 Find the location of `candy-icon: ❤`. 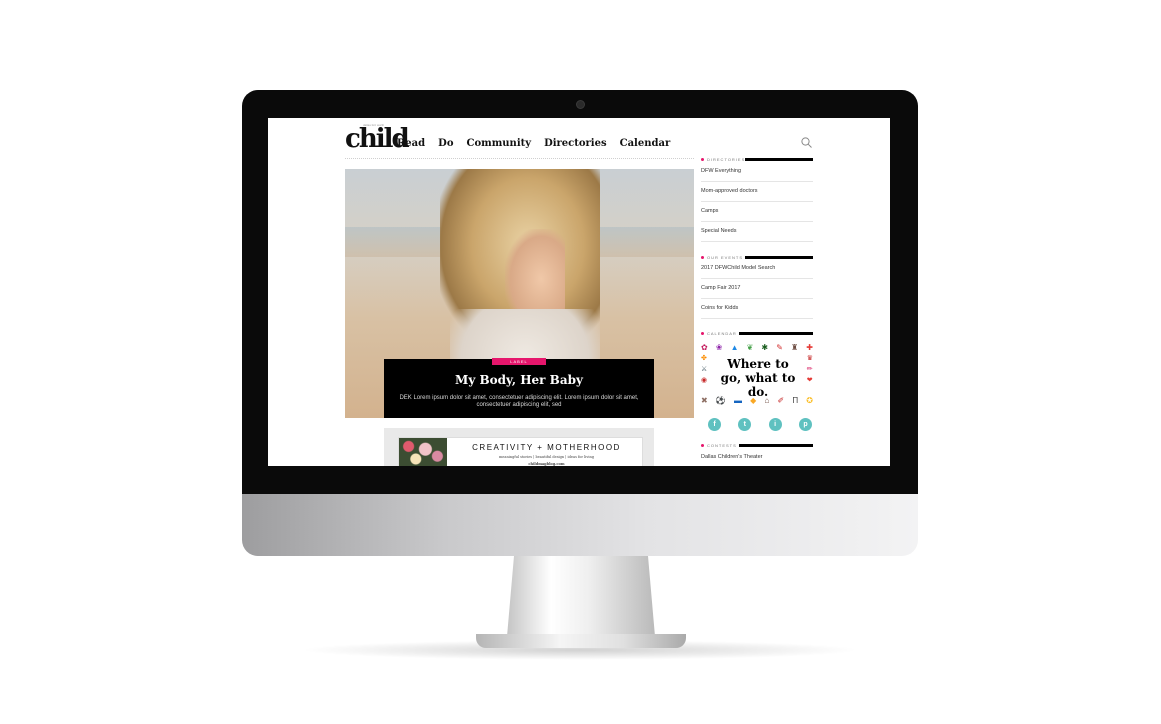

candy-icon: ❤ is located at coordinates (809, 380).